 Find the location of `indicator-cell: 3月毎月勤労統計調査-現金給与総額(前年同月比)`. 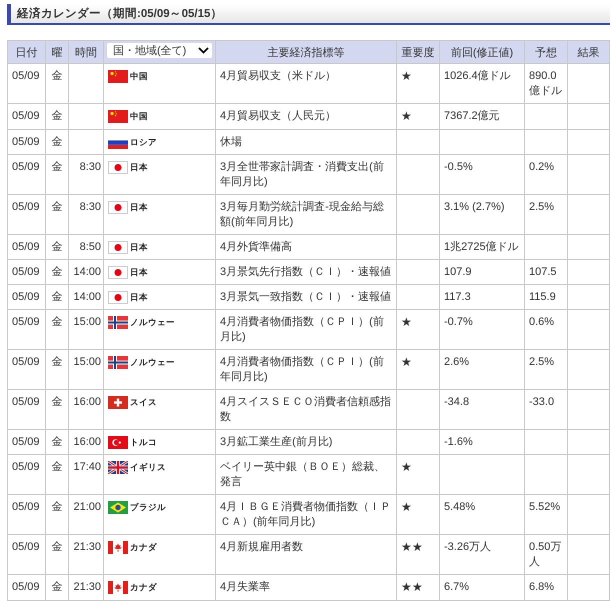

indicator-cell: 3月毎月勤労統計調査-現金給与総額(前年同月比) is located at coordinates (302, 214).